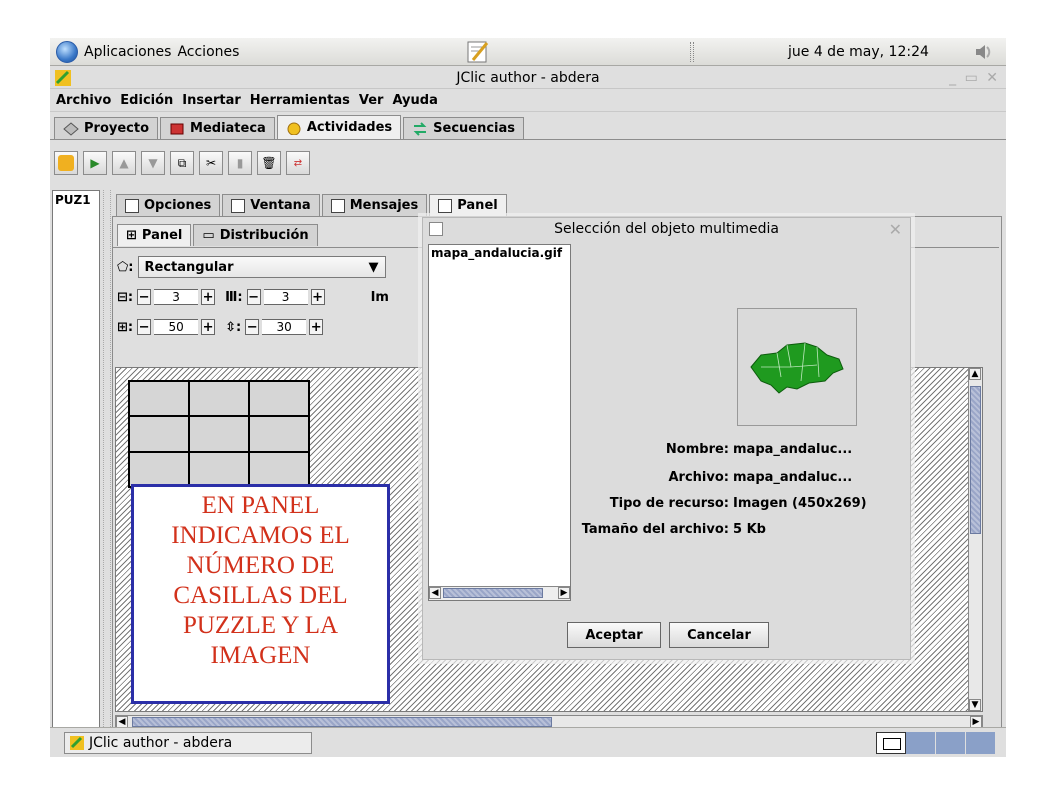 This screenshot has width=1058, height=793. Describe the element at coordinates (317, 297) in the screenshot. I see `cols-increment-button: +` at that location.